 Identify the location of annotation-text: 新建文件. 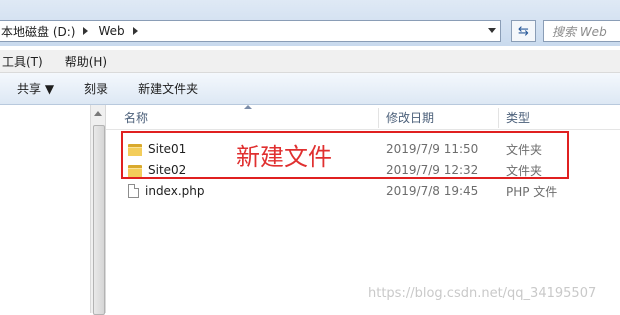
(284, 157).